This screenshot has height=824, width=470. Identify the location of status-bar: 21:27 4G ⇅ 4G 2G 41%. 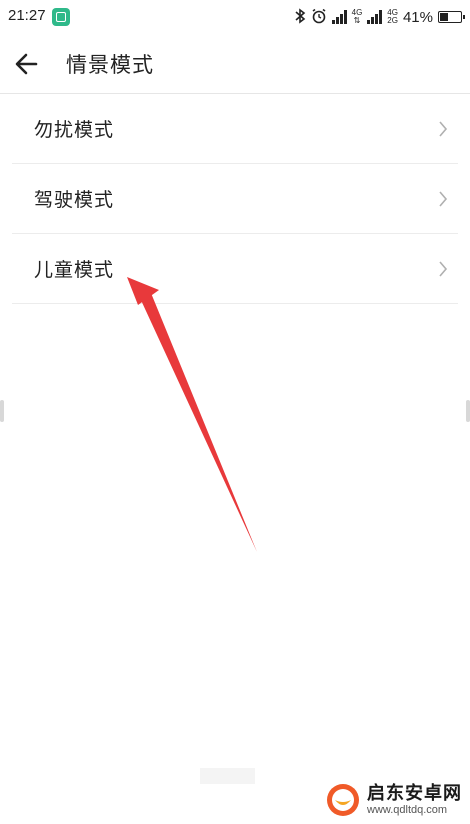
(235, 17).